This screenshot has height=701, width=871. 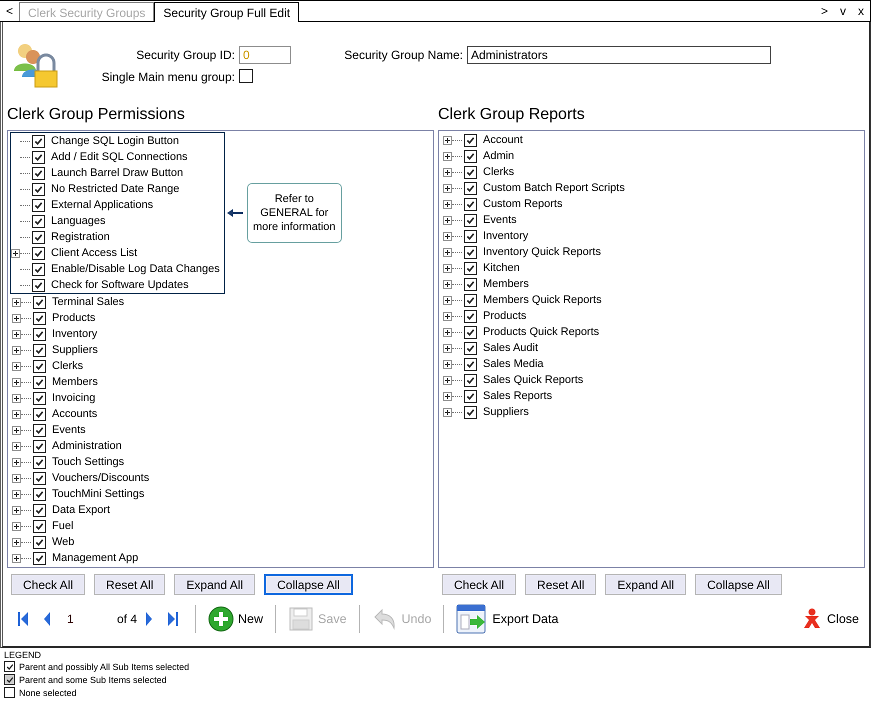 What do you see at coordinates (102, 205) in the screenshot?
I see `tree-item-label: External Applications` at bounding box center [102, 205].